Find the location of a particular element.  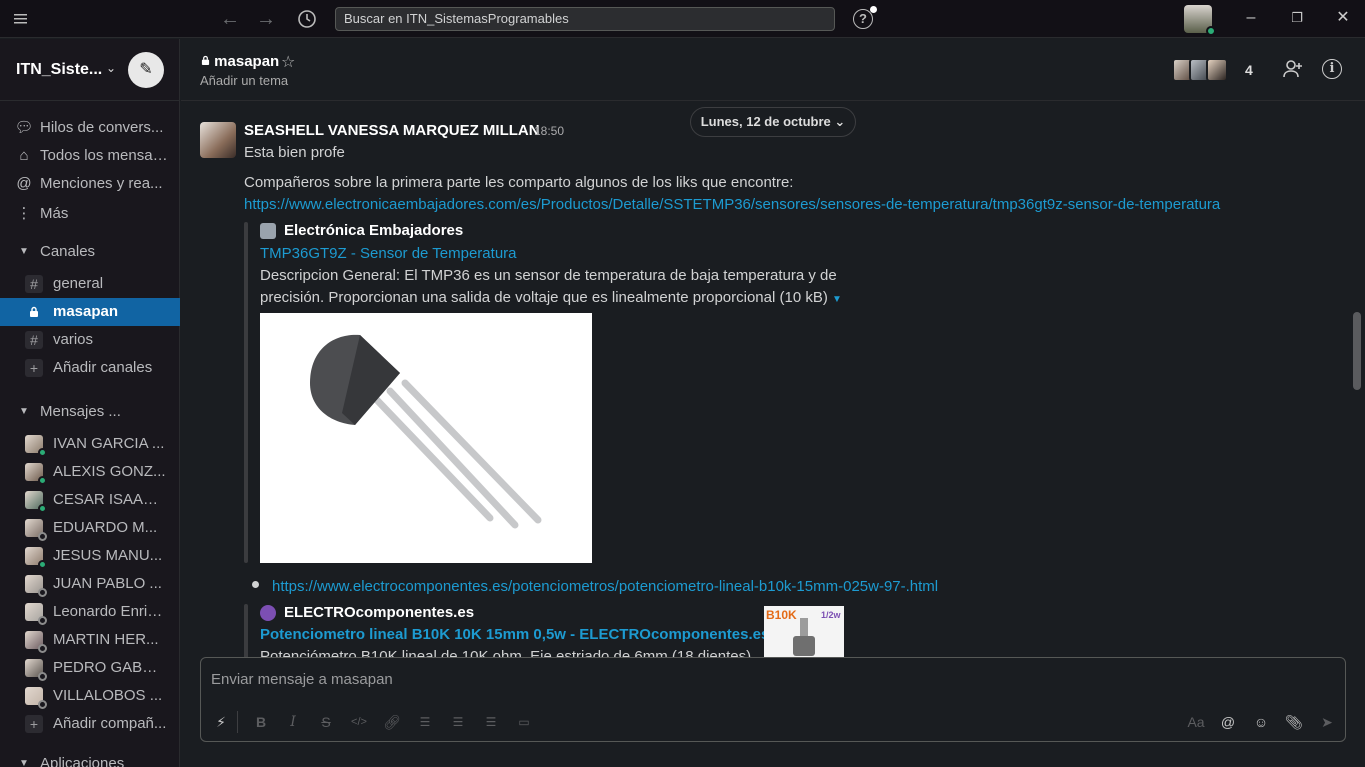

italic-icon: I is located at coordinates (293, 722).